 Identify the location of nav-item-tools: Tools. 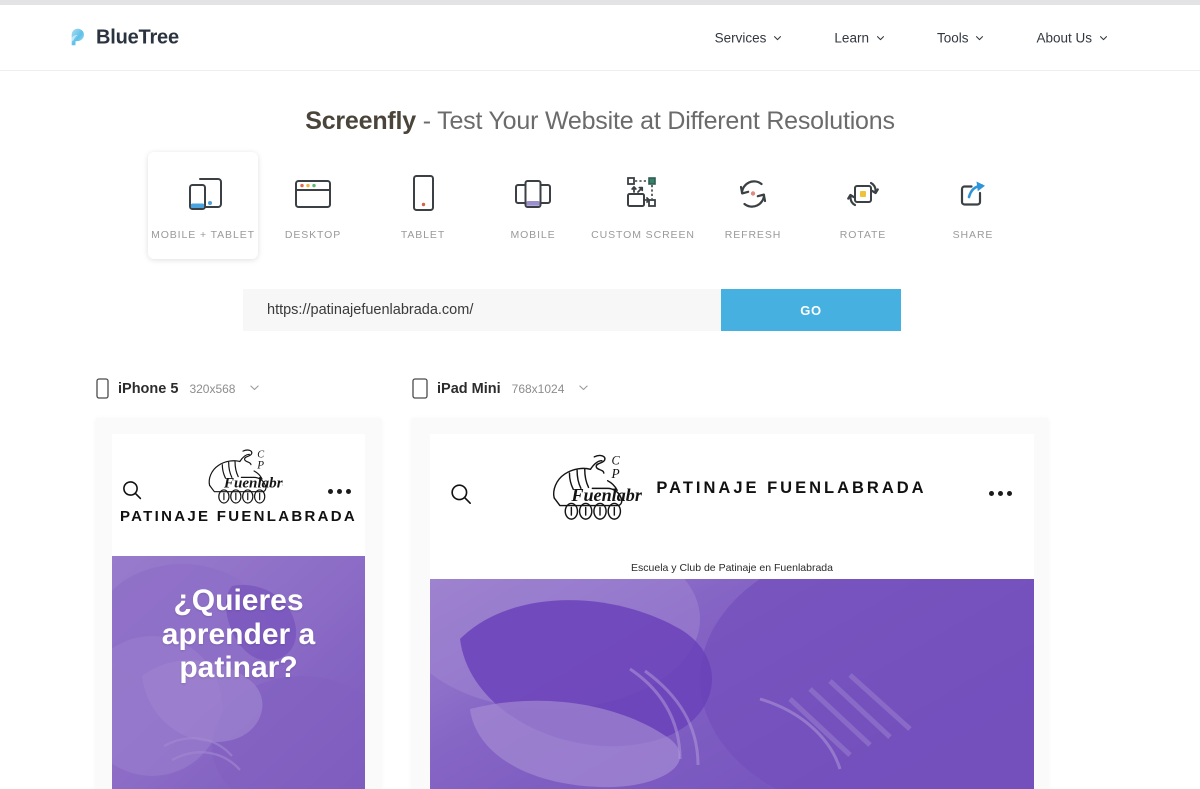
(961, 37).